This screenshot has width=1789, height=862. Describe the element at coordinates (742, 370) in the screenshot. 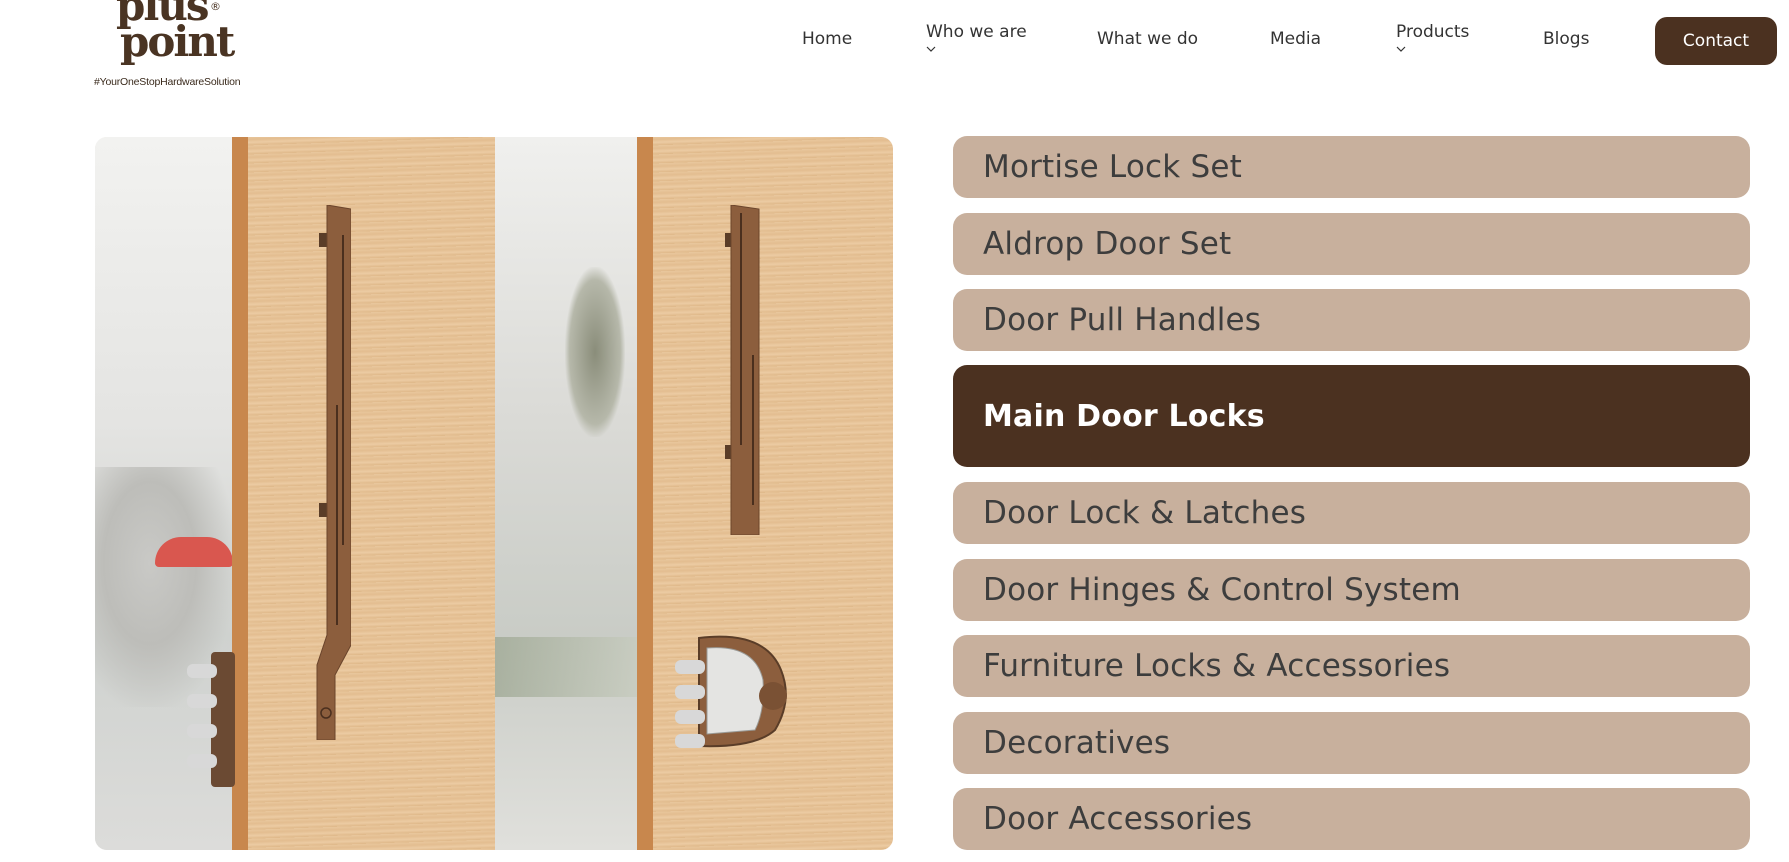

I see `pull-handle-right` at that location.